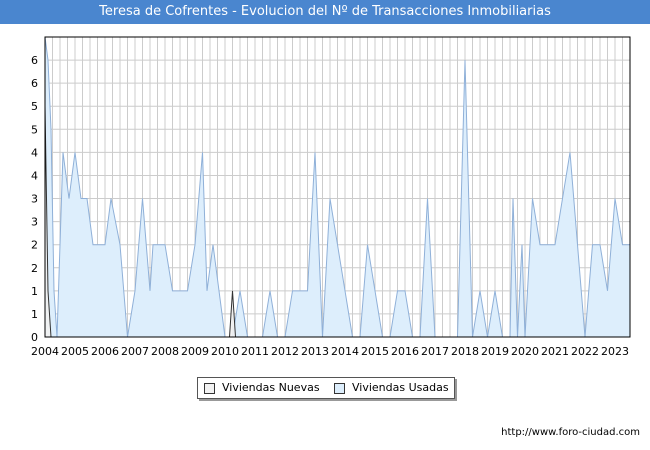  Describe the element at coordinates (465, 351) in the screenshot. I see `x-tick-label: 2018` at that location.